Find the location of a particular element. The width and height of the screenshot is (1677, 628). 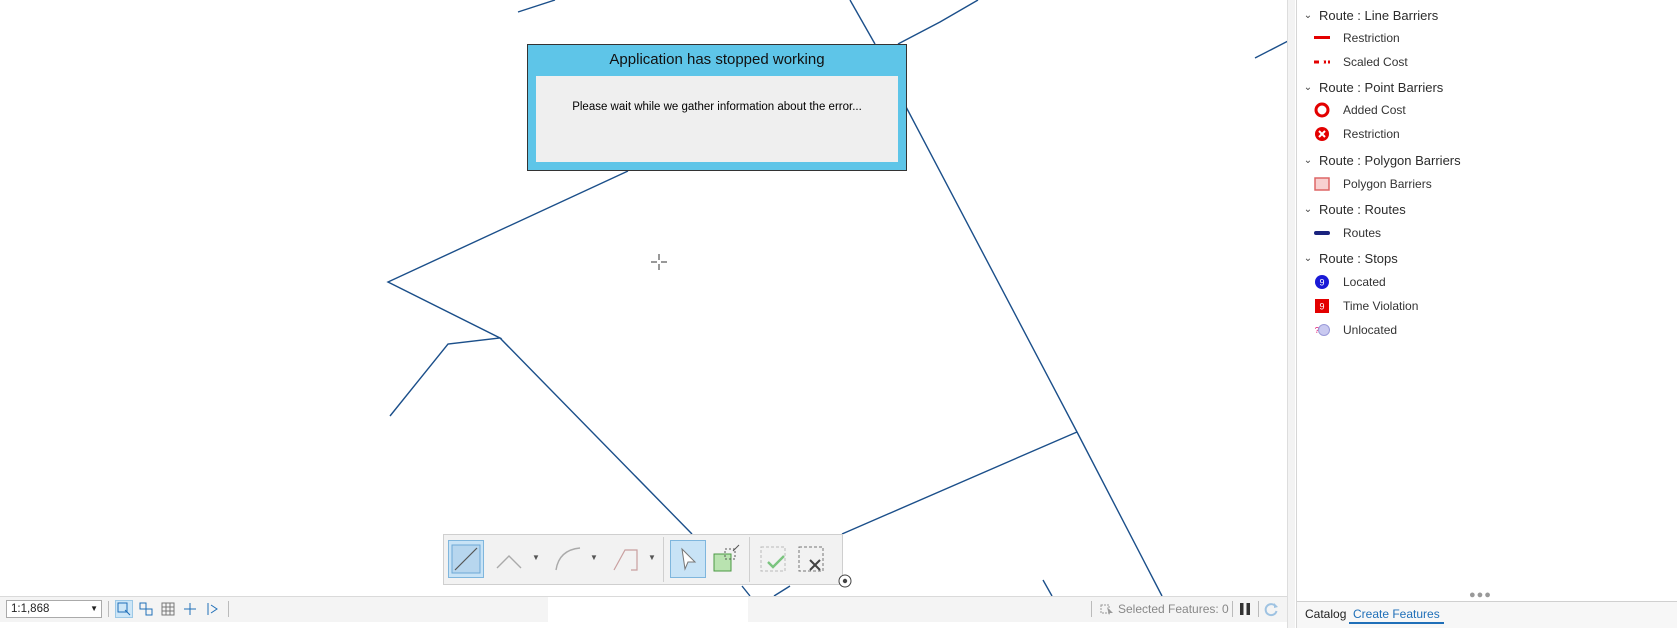

snapping-button is located at coordinates (124, 609).